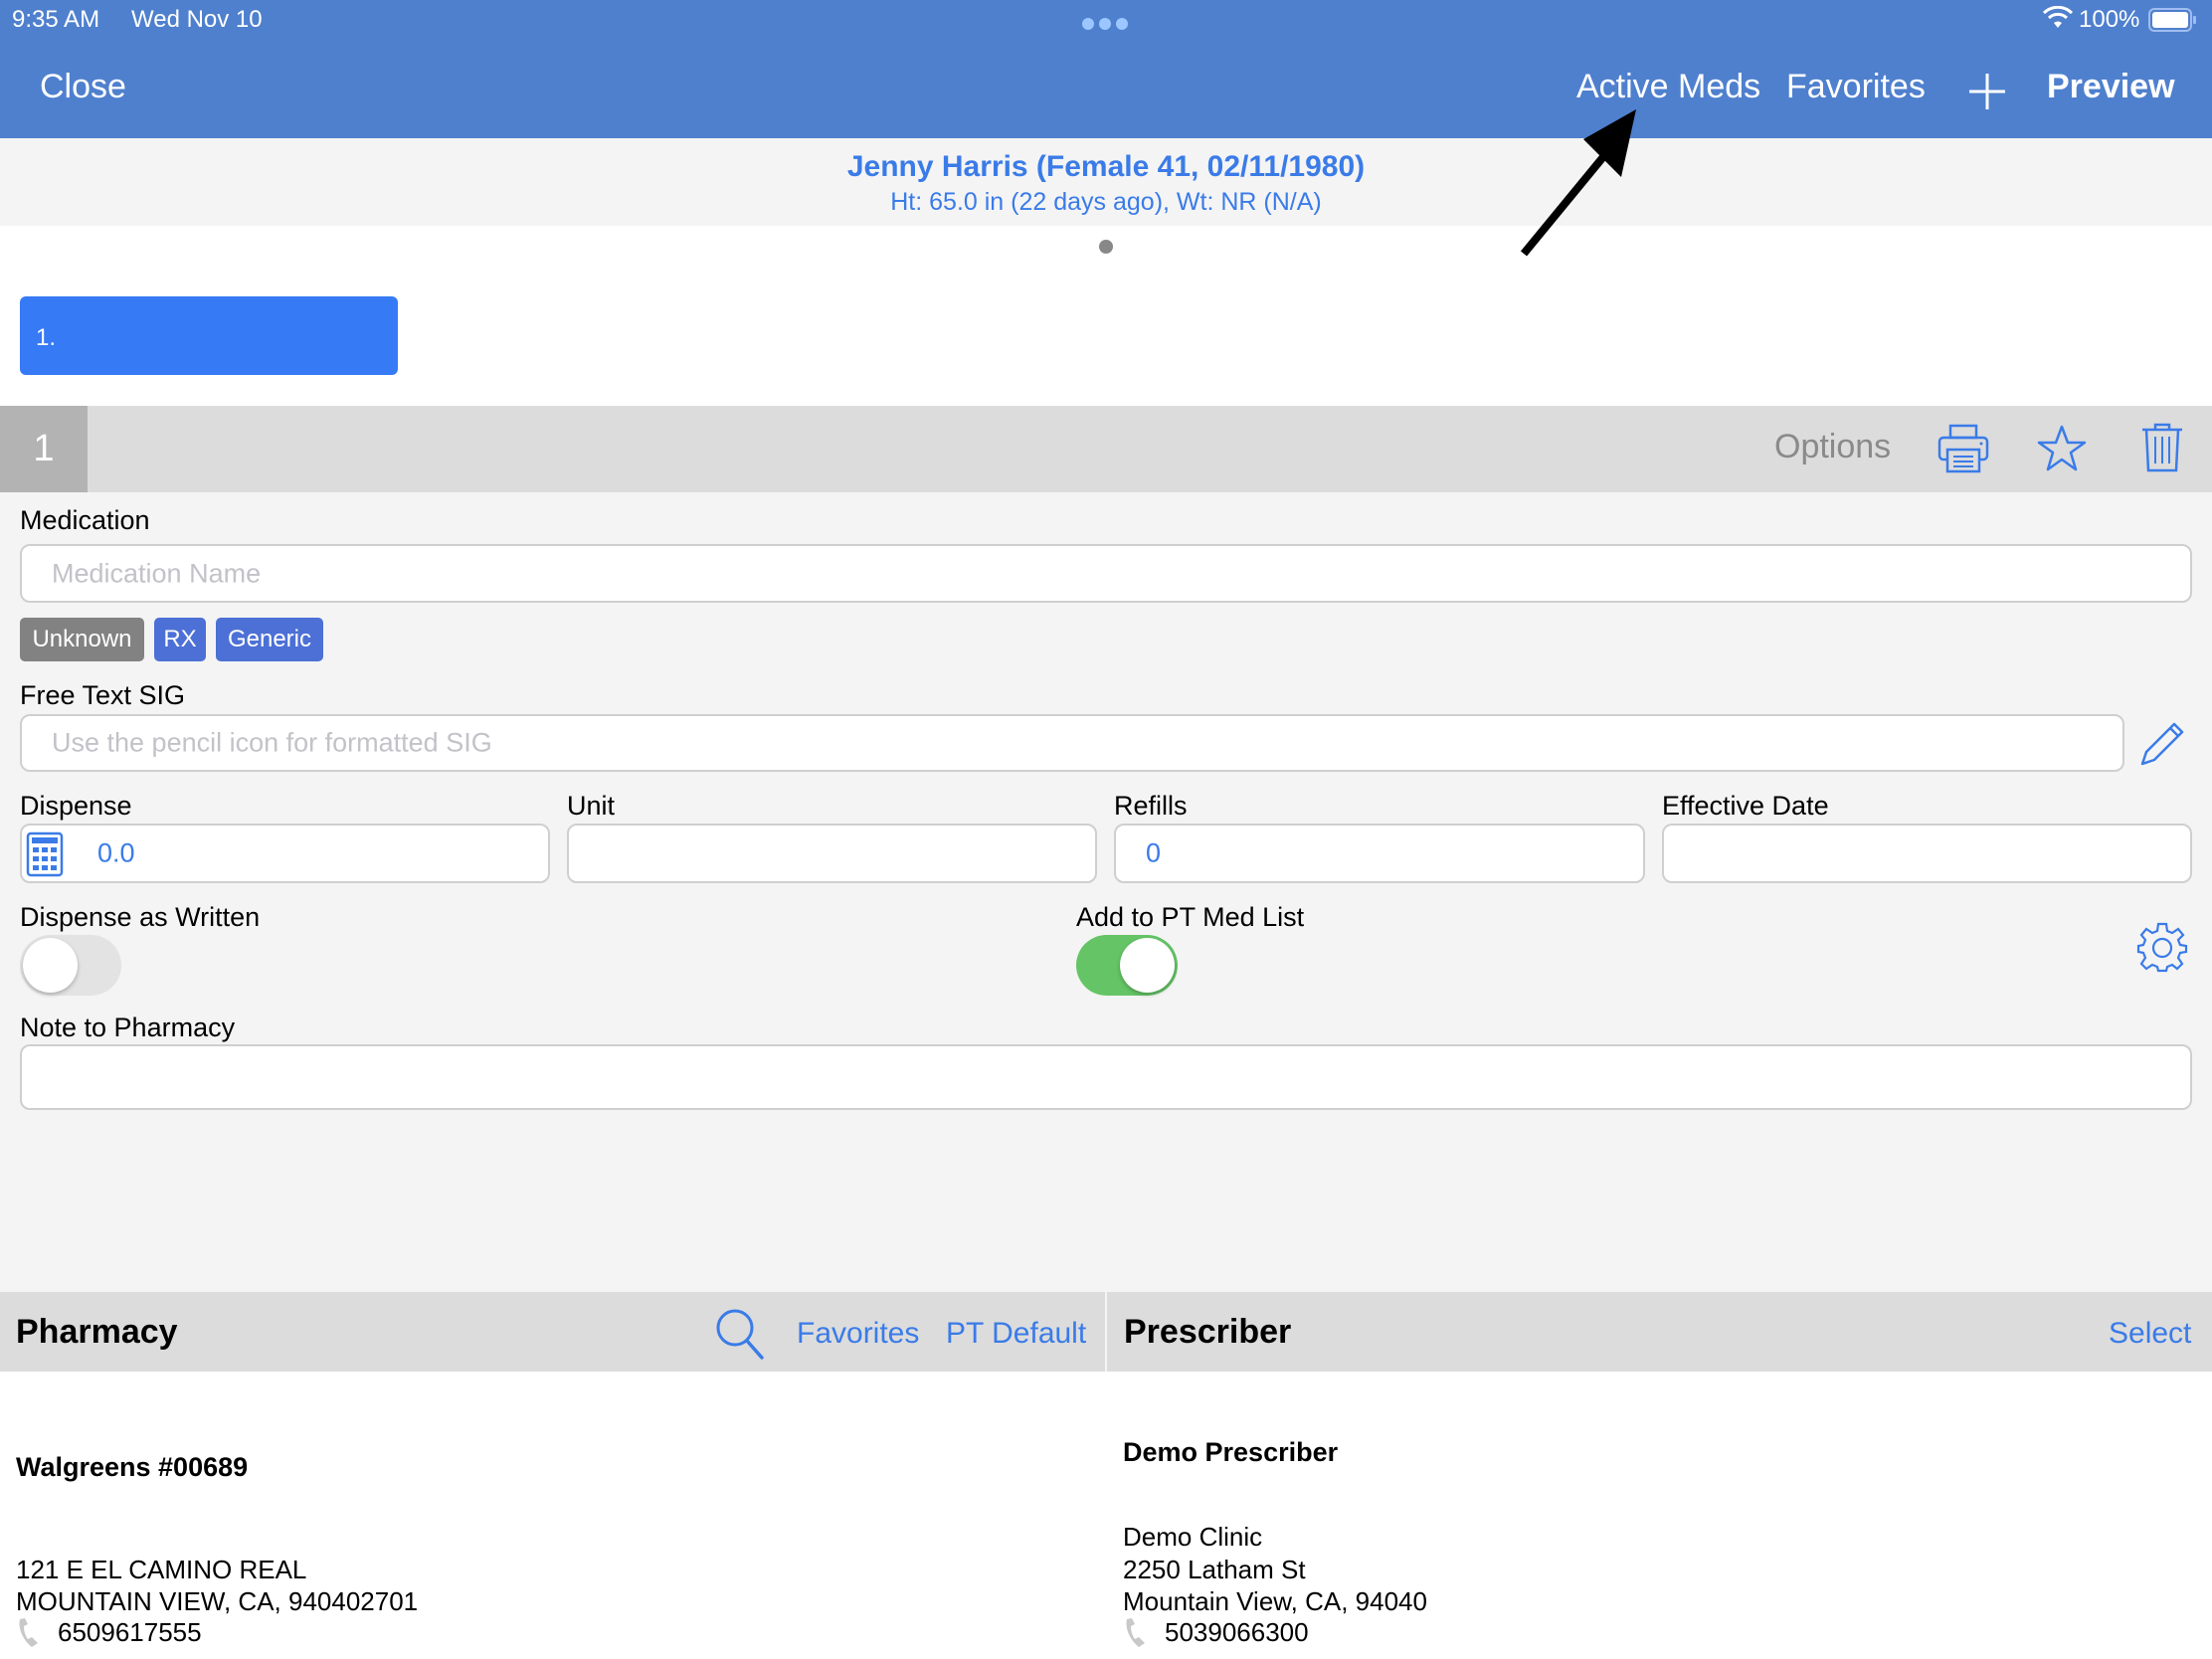  What do you see at coordinates (1106, 1332) in the screenshot?
I see `section-divider` at bounding box center [1106, 1332].